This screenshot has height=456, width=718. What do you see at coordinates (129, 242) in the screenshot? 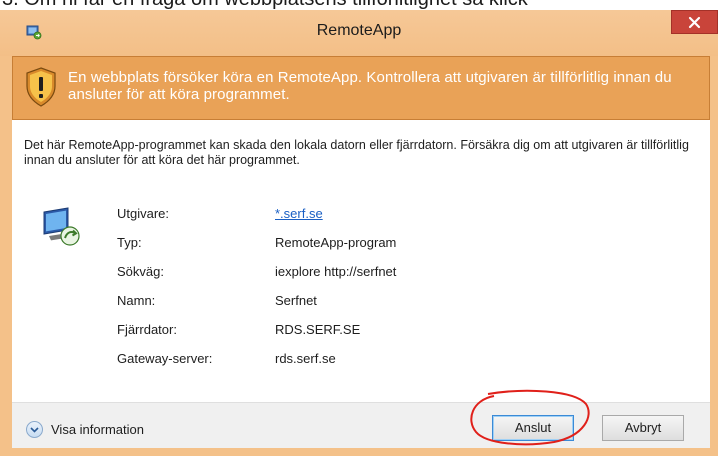
I see `type-label: Typ:` at bounding box center [129, 242].